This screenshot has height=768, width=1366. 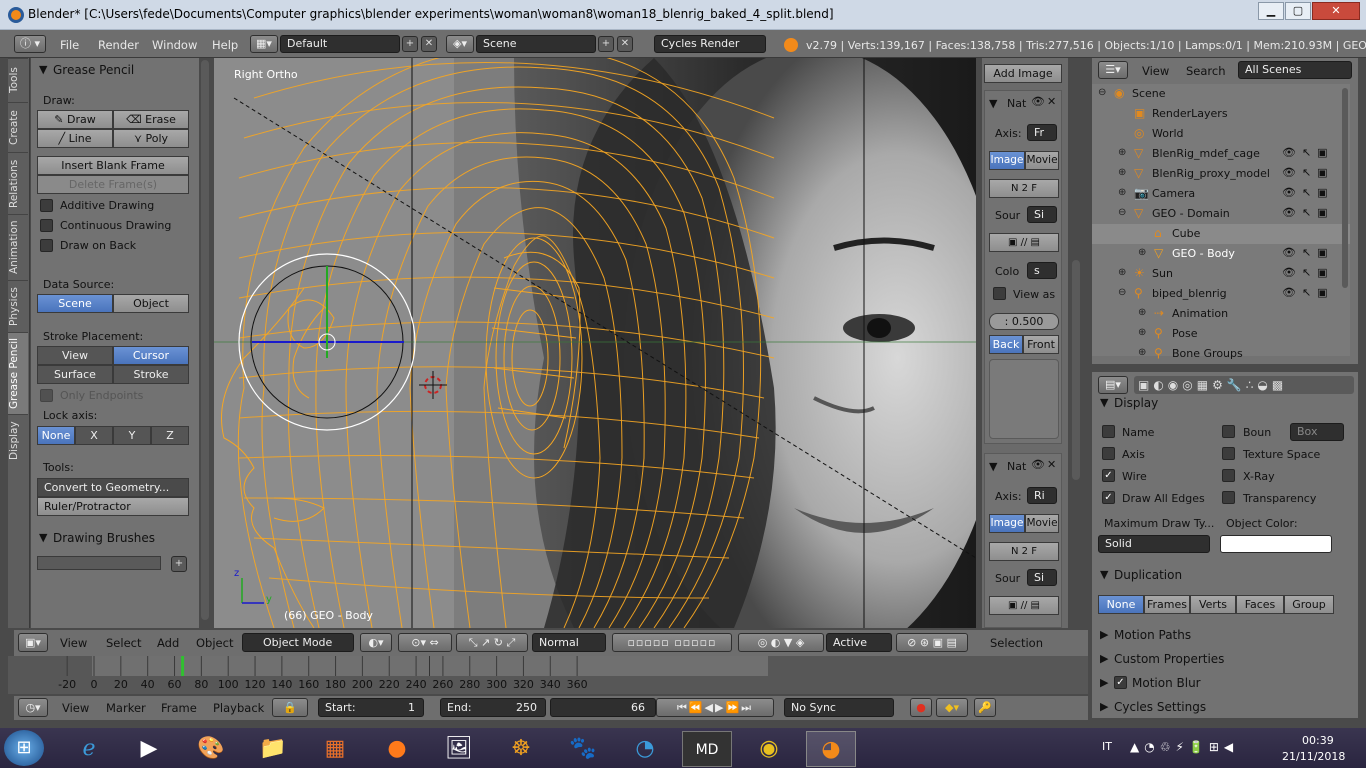 What do you see at coordinates (1023, 73) in the screenshot?
I see `add-image-button: Add Image` at bounding box center [1023, 73].